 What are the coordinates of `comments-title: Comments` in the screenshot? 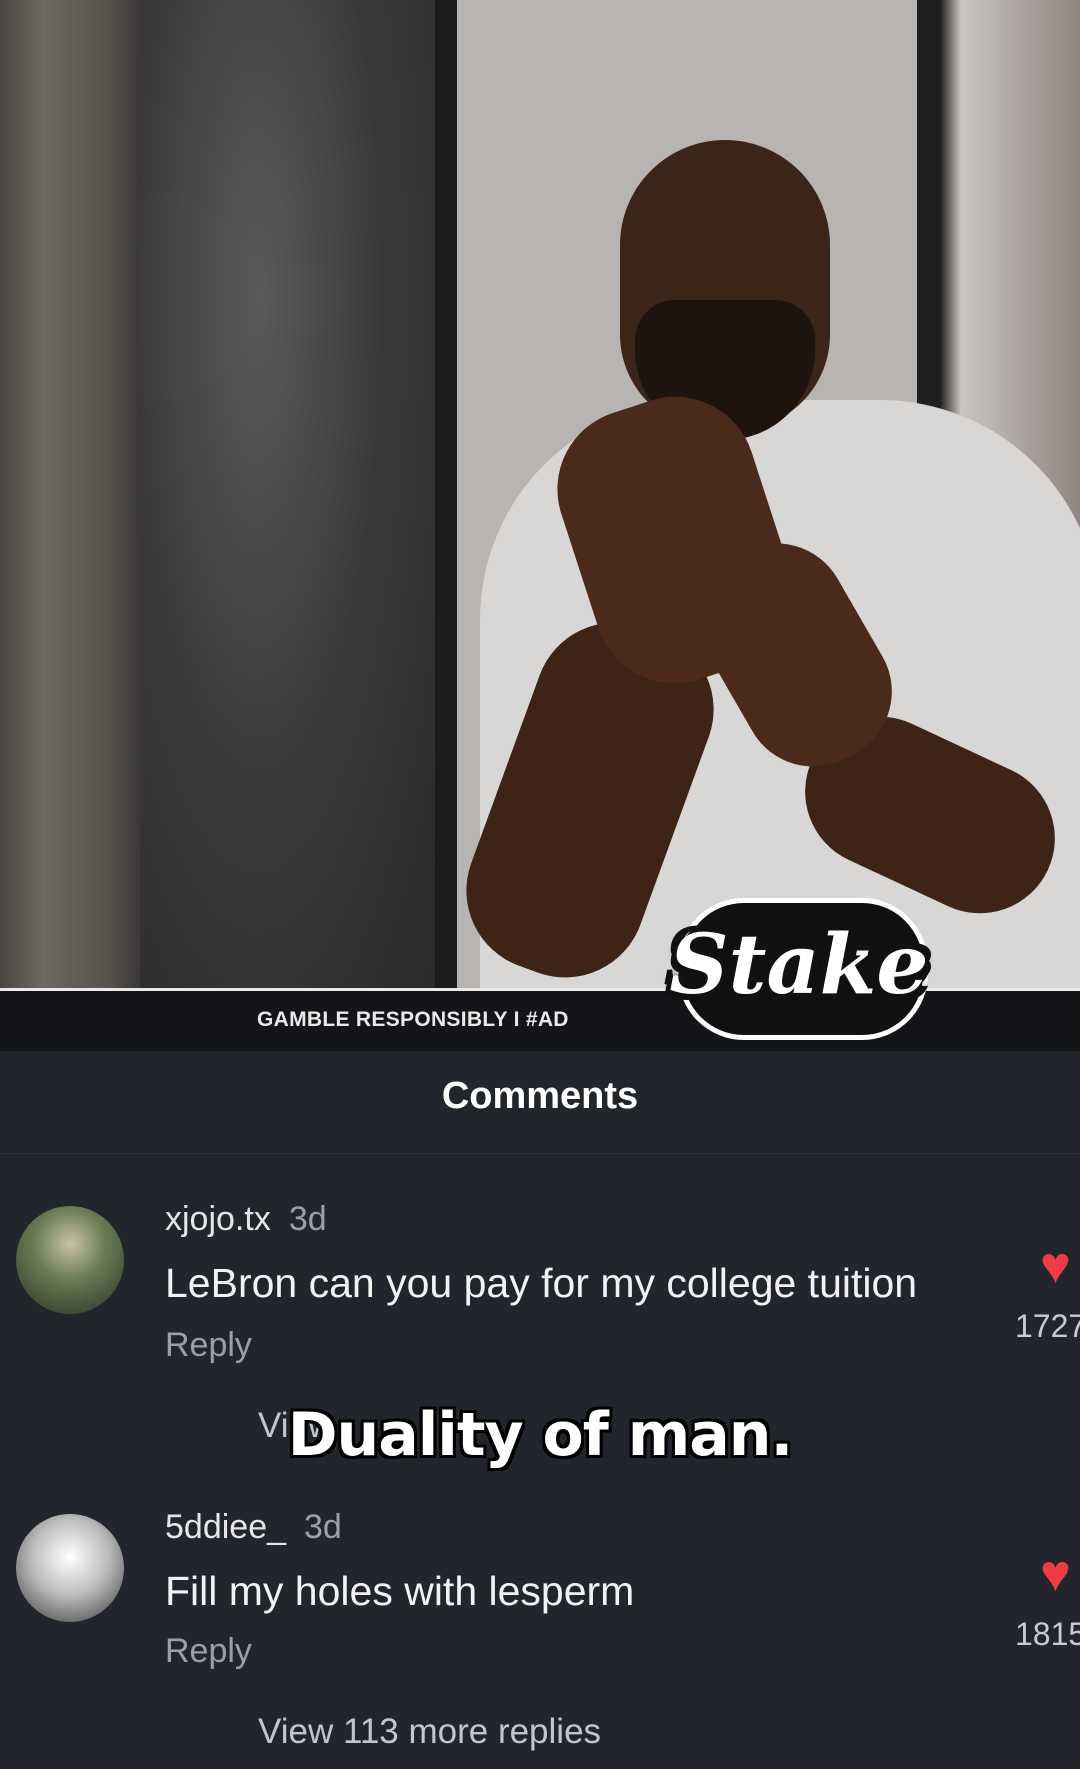 It's located at (540, 1096).